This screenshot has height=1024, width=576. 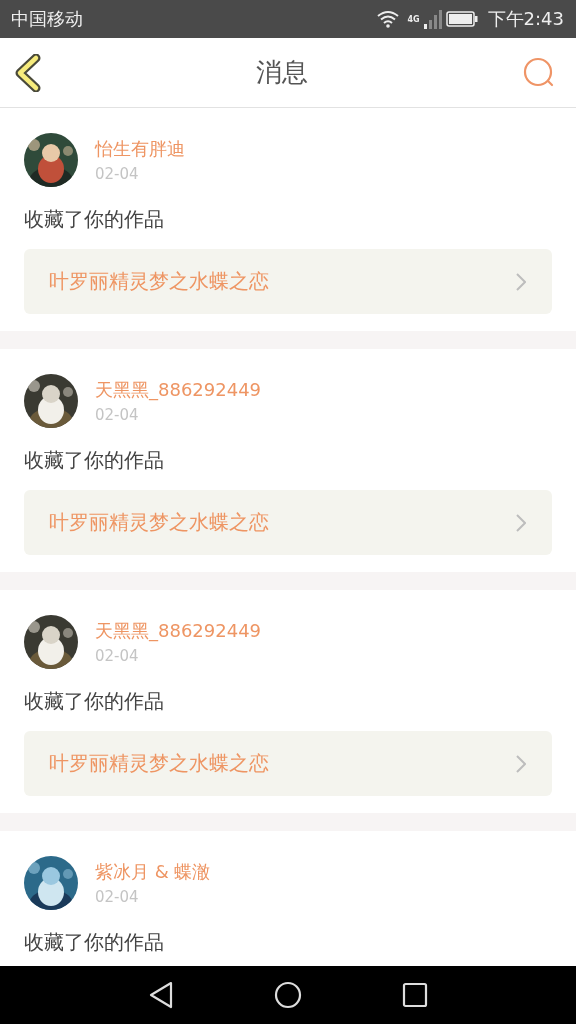 What do you see at coordinates (140, 149) in the screenshot?
I see `user-name: 怡生有胖迪` at bounding box center [140, 149].